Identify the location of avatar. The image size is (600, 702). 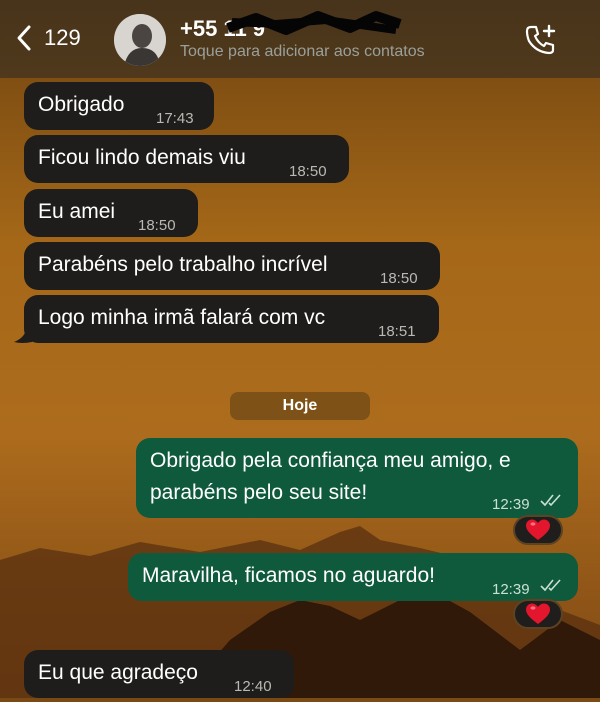
(140, 40).